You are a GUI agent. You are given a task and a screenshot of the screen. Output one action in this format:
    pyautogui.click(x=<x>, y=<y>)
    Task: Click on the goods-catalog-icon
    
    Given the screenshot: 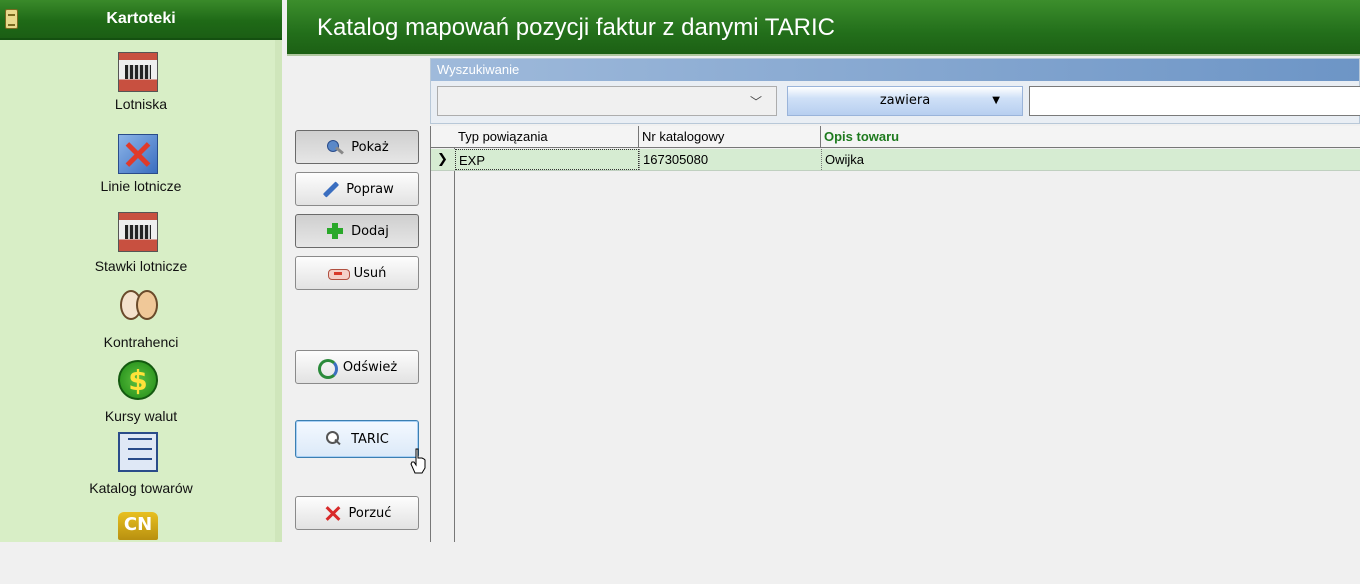 What is the action you would take?
    pyautogui.click(x=138, y=452)
    